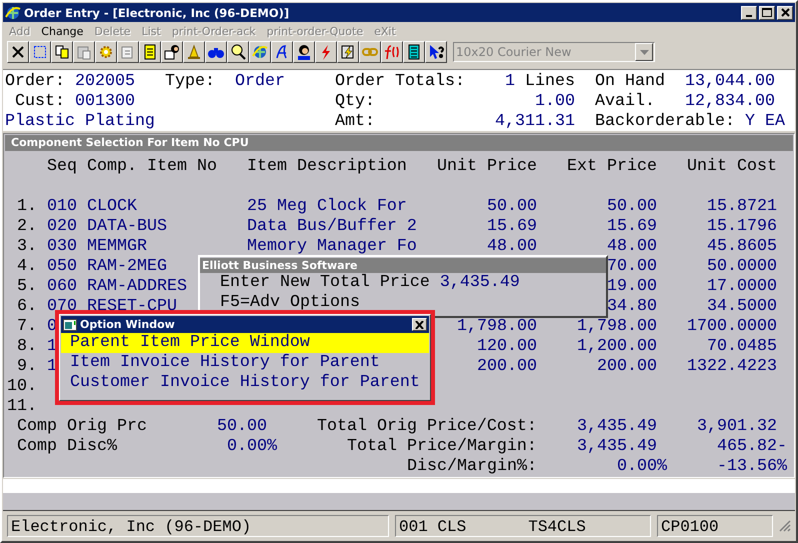 The height and width of the screenshot is (543, 798). I want to click on pointer-icon, so click(436, 52).